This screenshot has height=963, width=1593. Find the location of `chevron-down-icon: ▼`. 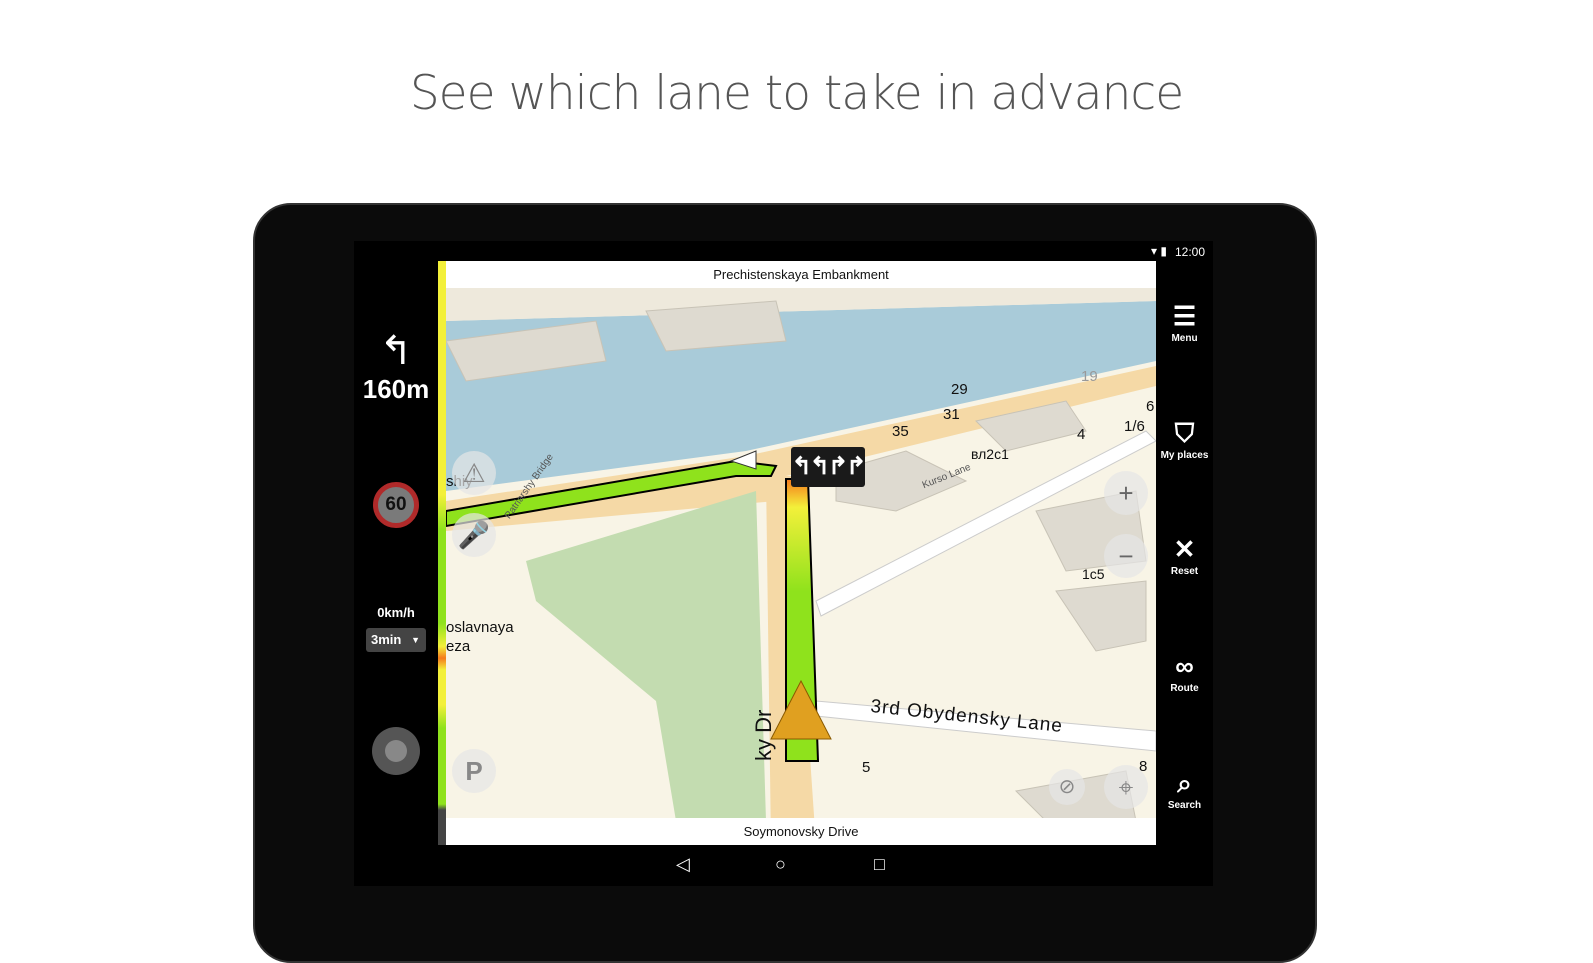

chevron-down-icon: ▼ is located at coordinates (415, 640).